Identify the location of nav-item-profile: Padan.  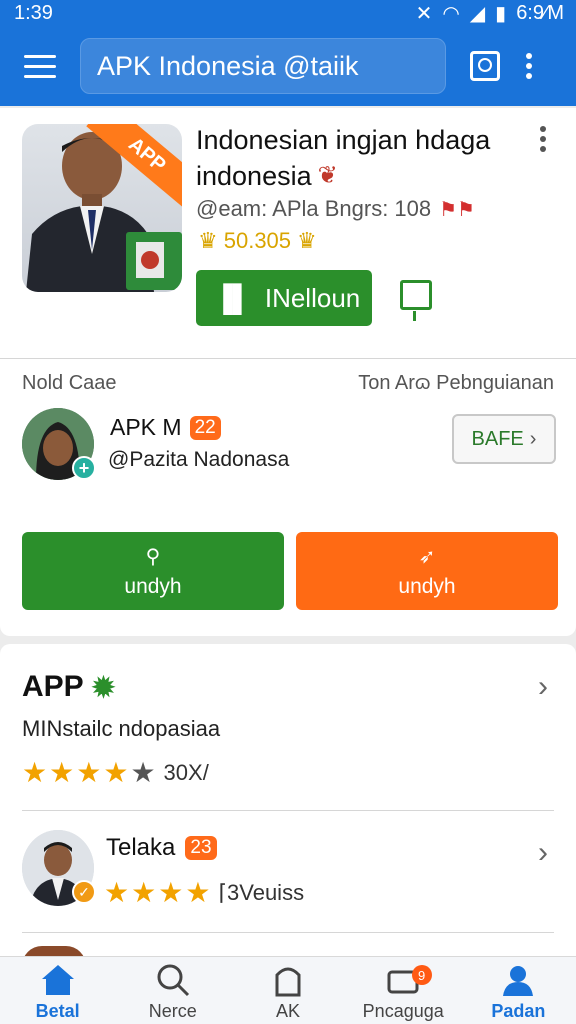
(518, 990).